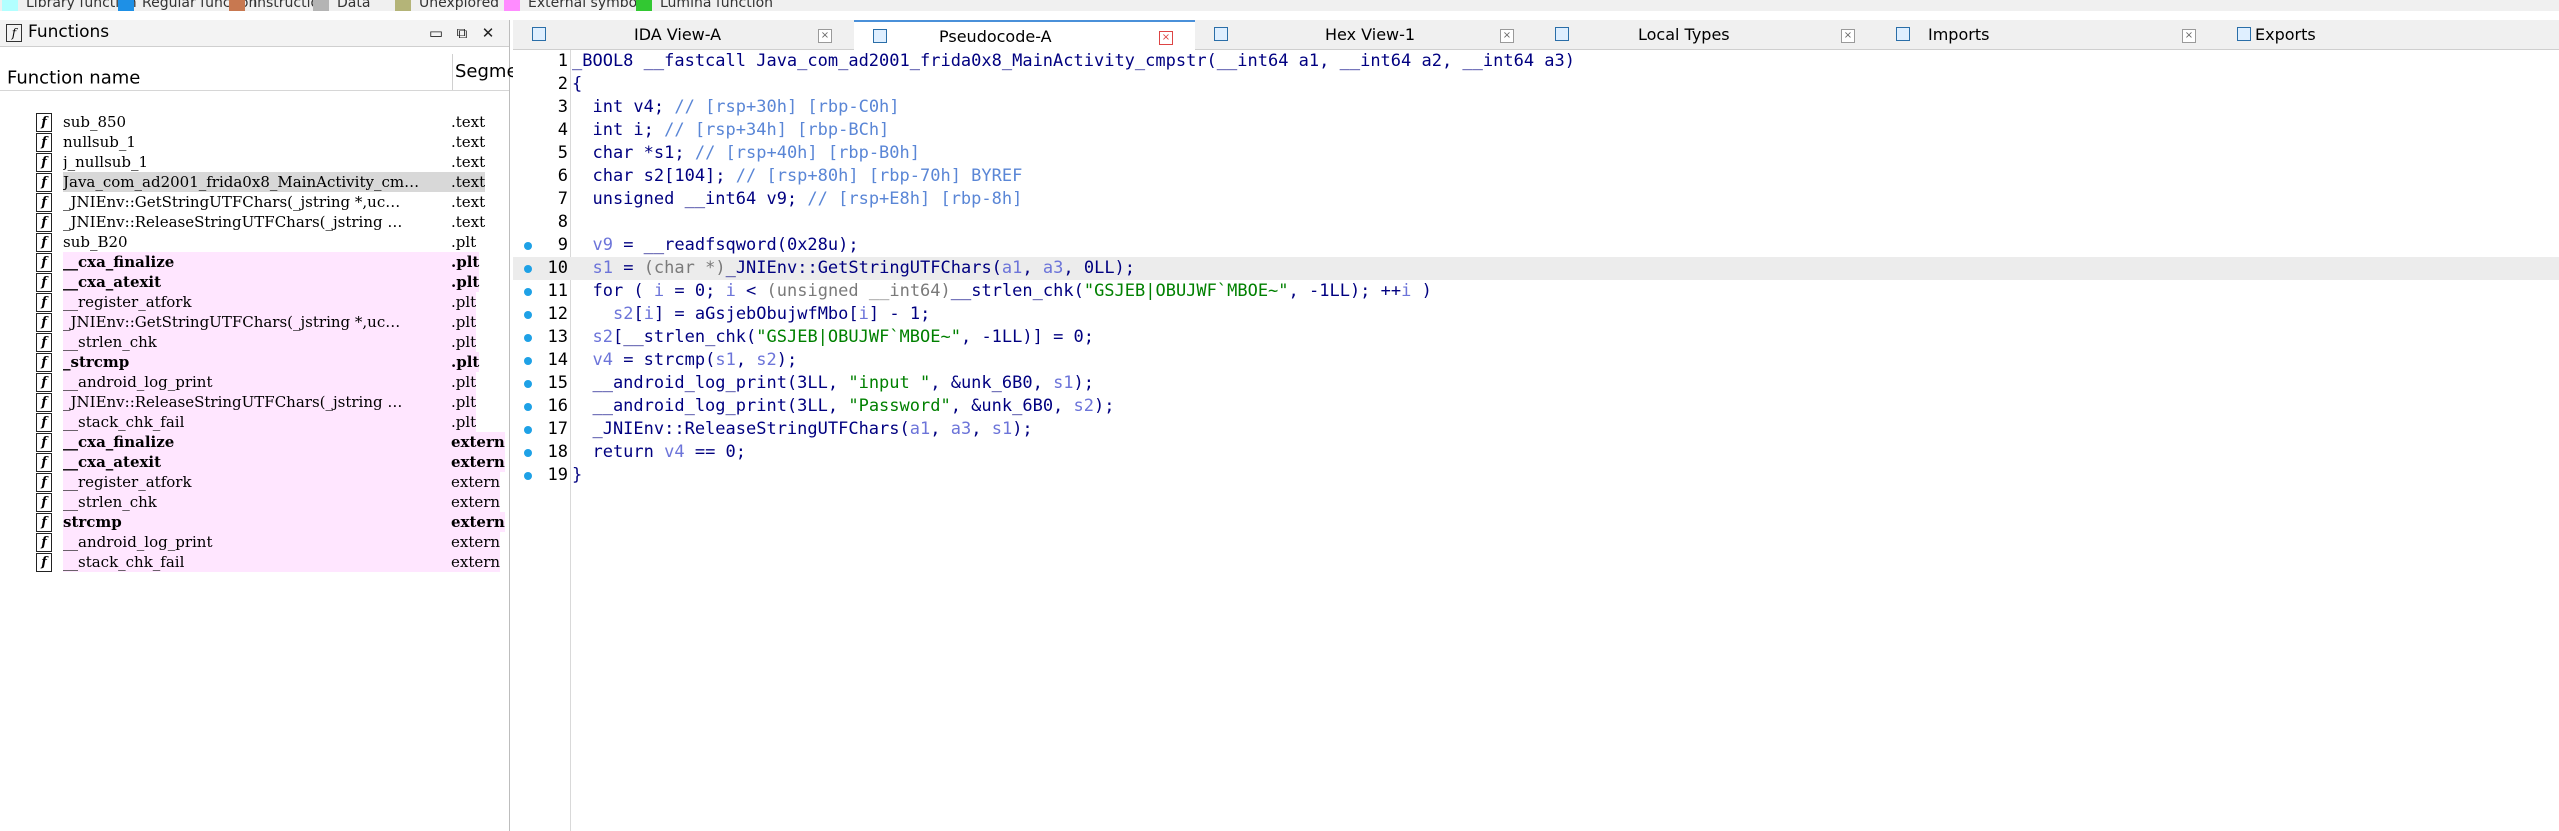 This screenshot has height=831, width=2559. I want to click on tab-imports: Imports ×, so click(2047, 34).